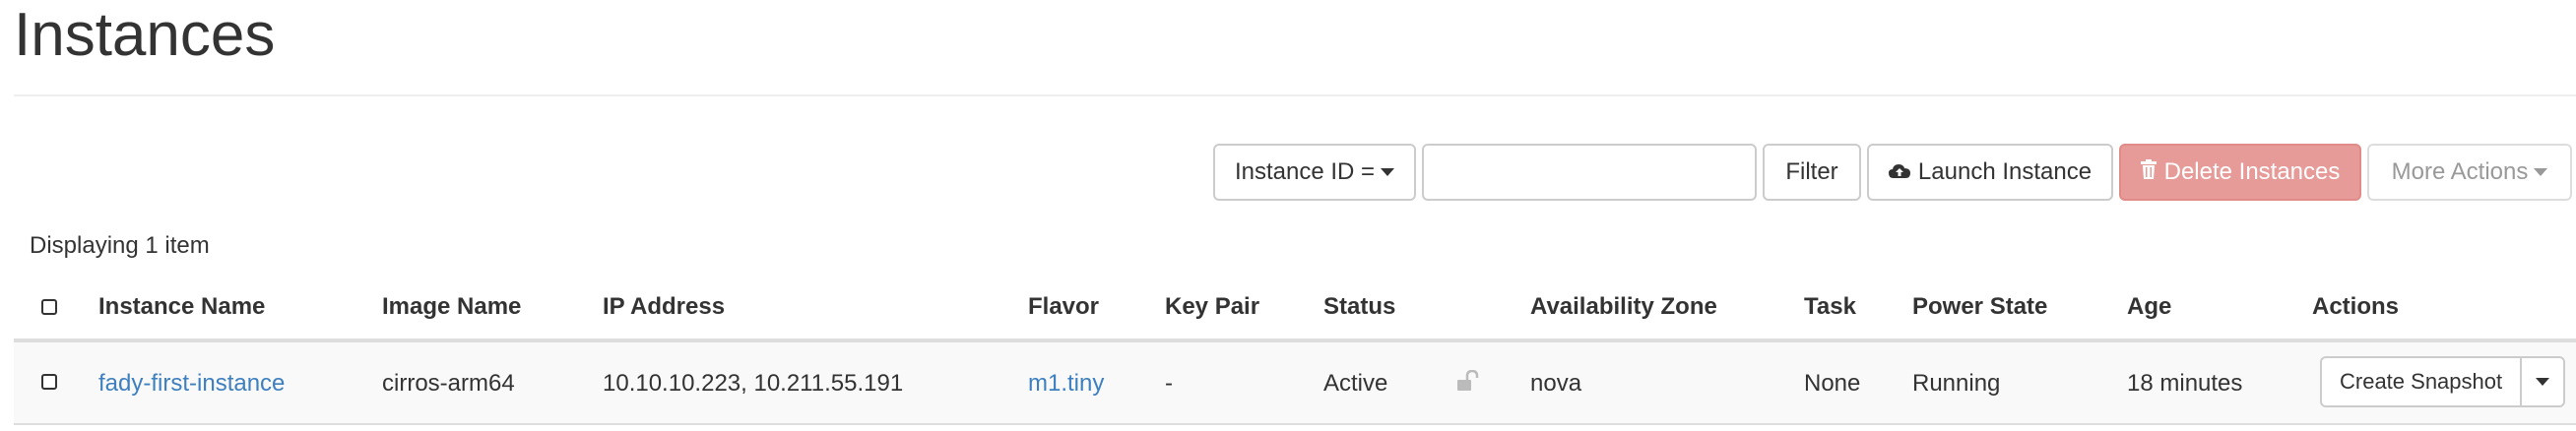 This screenshot has width=2576, height=431. I want to click on title-divider, so click(1295, 95).